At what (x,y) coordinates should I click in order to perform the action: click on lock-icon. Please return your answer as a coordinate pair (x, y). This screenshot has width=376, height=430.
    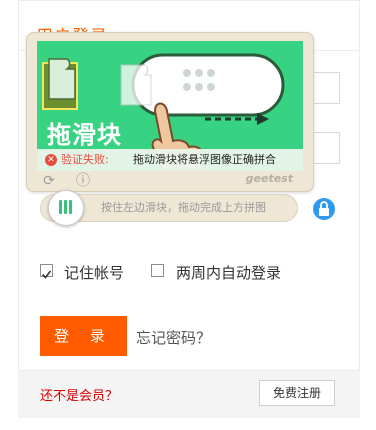
    Looking at the image, I should click on (324, 209).